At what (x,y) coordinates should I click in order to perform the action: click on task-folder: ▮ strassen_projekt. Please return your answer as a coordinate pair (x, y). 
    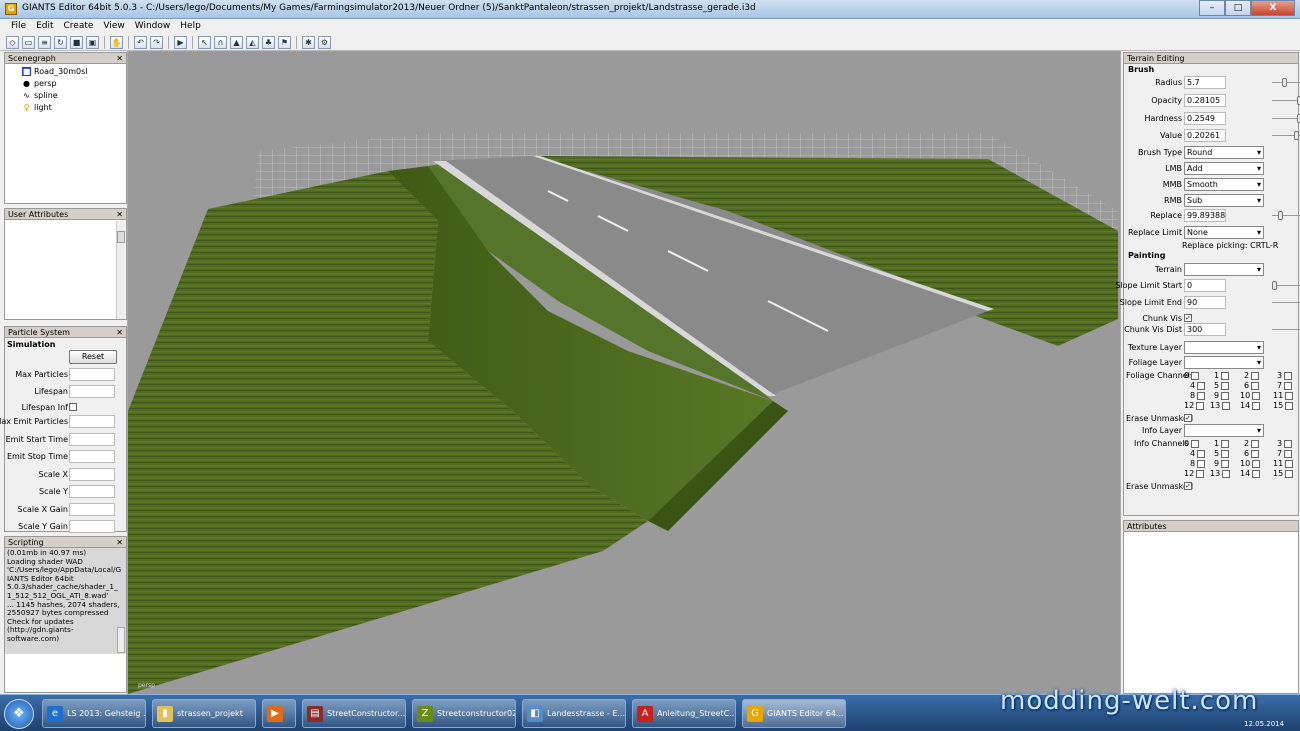
    Looking at the image, I should click on (204, 713).